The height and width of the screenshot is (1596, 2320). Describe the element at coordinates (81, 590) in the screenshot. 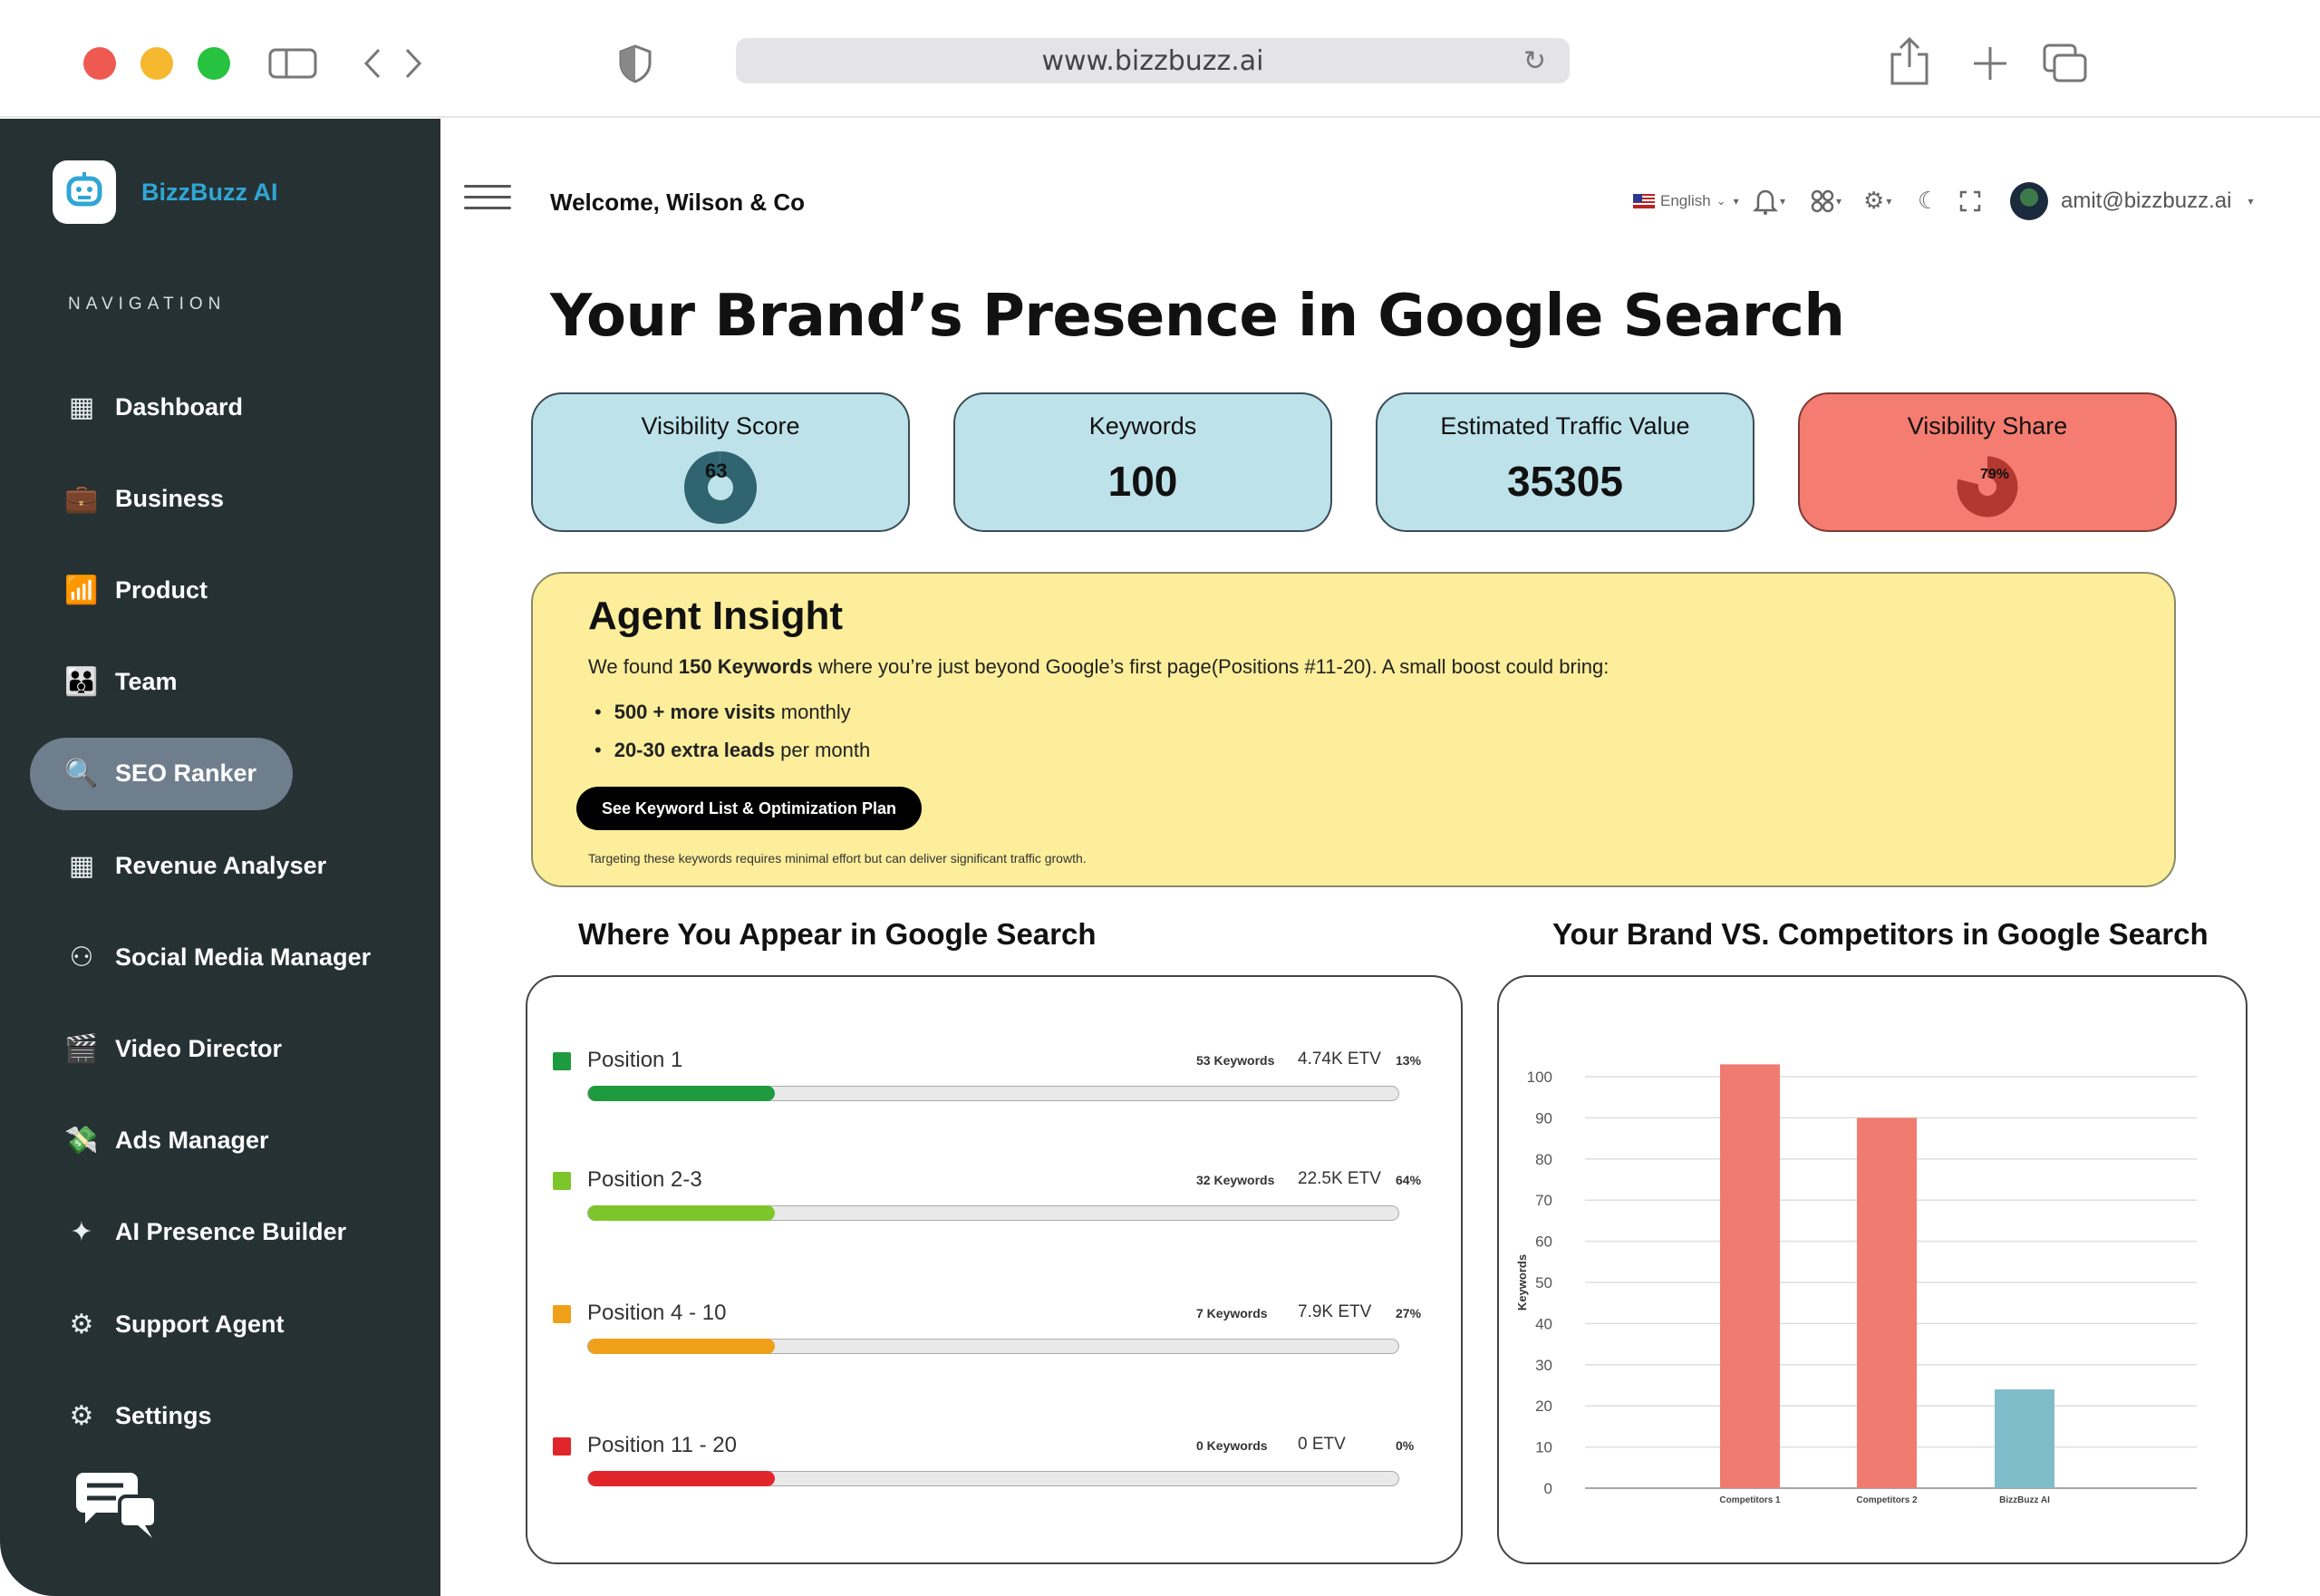

I see `growth-chart-icon: 📶` at that location.